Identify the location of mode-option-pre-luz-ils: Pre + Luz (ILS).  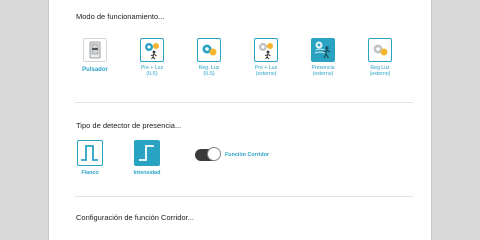
(152, 58).